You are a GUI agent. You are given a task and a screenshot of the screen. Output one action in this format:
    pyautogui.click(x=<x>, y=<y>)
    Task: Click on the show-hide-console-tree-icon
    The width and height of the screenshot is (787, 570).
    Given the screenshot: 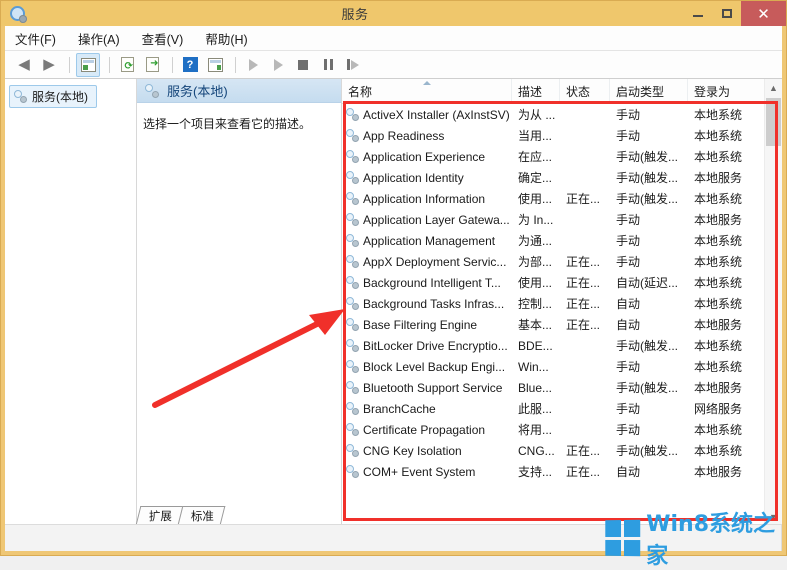 What is the action you would take?
    pyautogui.click(x=88, y=64)
    